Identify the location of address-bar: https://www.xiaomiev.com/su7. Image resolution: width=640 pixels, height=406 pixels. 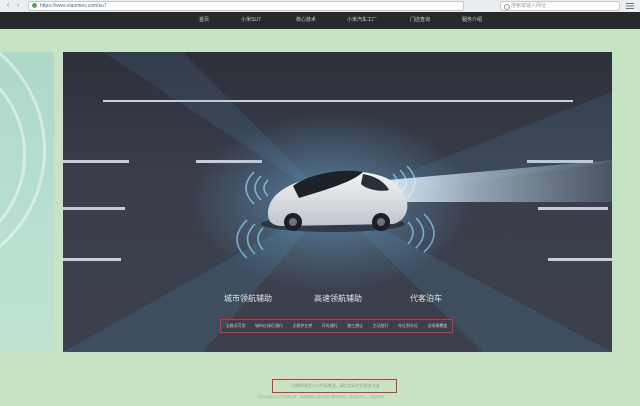
(246, 6).